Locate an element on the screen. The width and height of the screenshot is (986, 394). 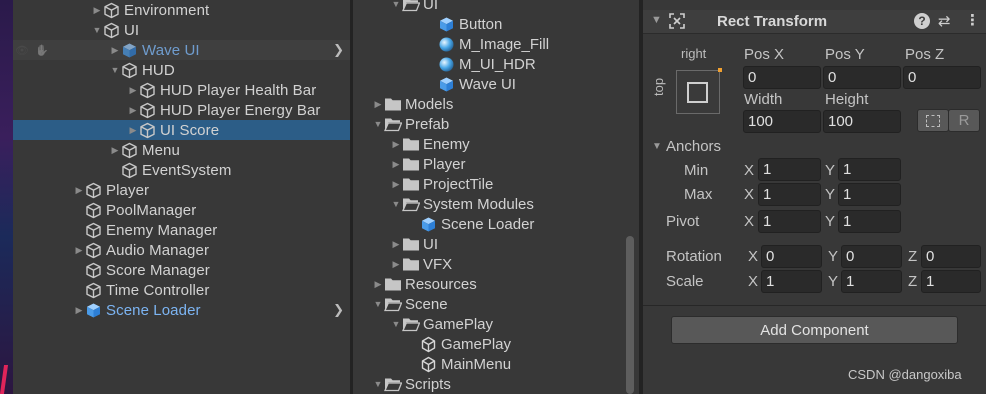
hierarchy-item: Enemy Manager is located at coordinates (181, 230).